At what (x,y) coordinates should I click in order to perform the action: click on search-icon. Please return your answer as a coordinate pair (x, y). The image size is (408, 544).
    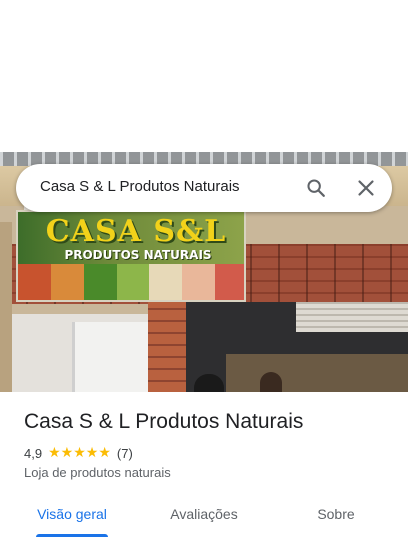
    Looking at the image, I should click on (316, 188).